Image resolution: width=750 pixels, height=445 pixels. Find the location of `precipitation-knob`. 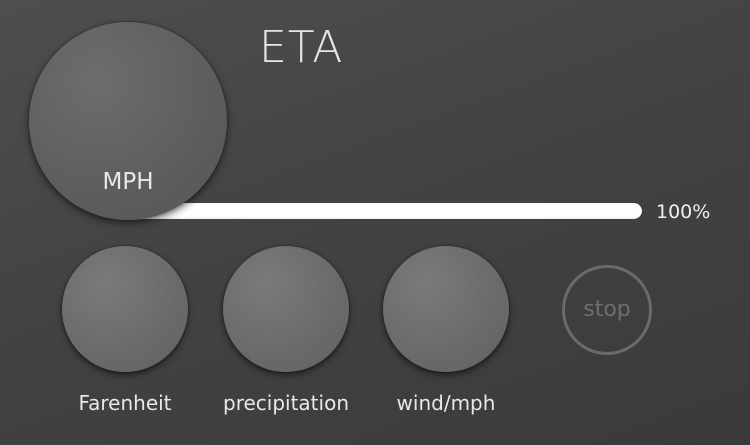

precipitation-knob is located at coordinates (286, 309).